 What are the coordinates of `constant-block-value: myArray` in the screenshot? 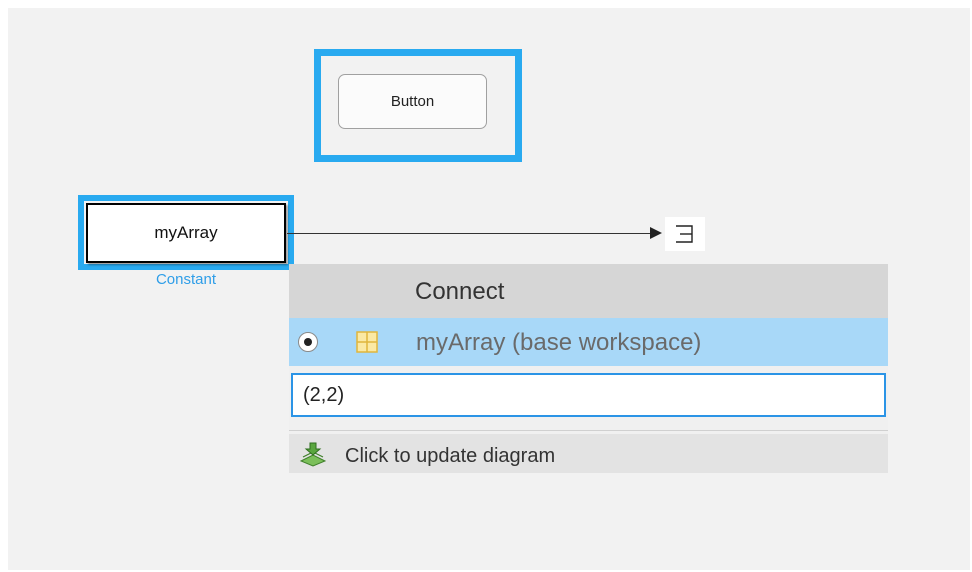 It's located at (186, 232).